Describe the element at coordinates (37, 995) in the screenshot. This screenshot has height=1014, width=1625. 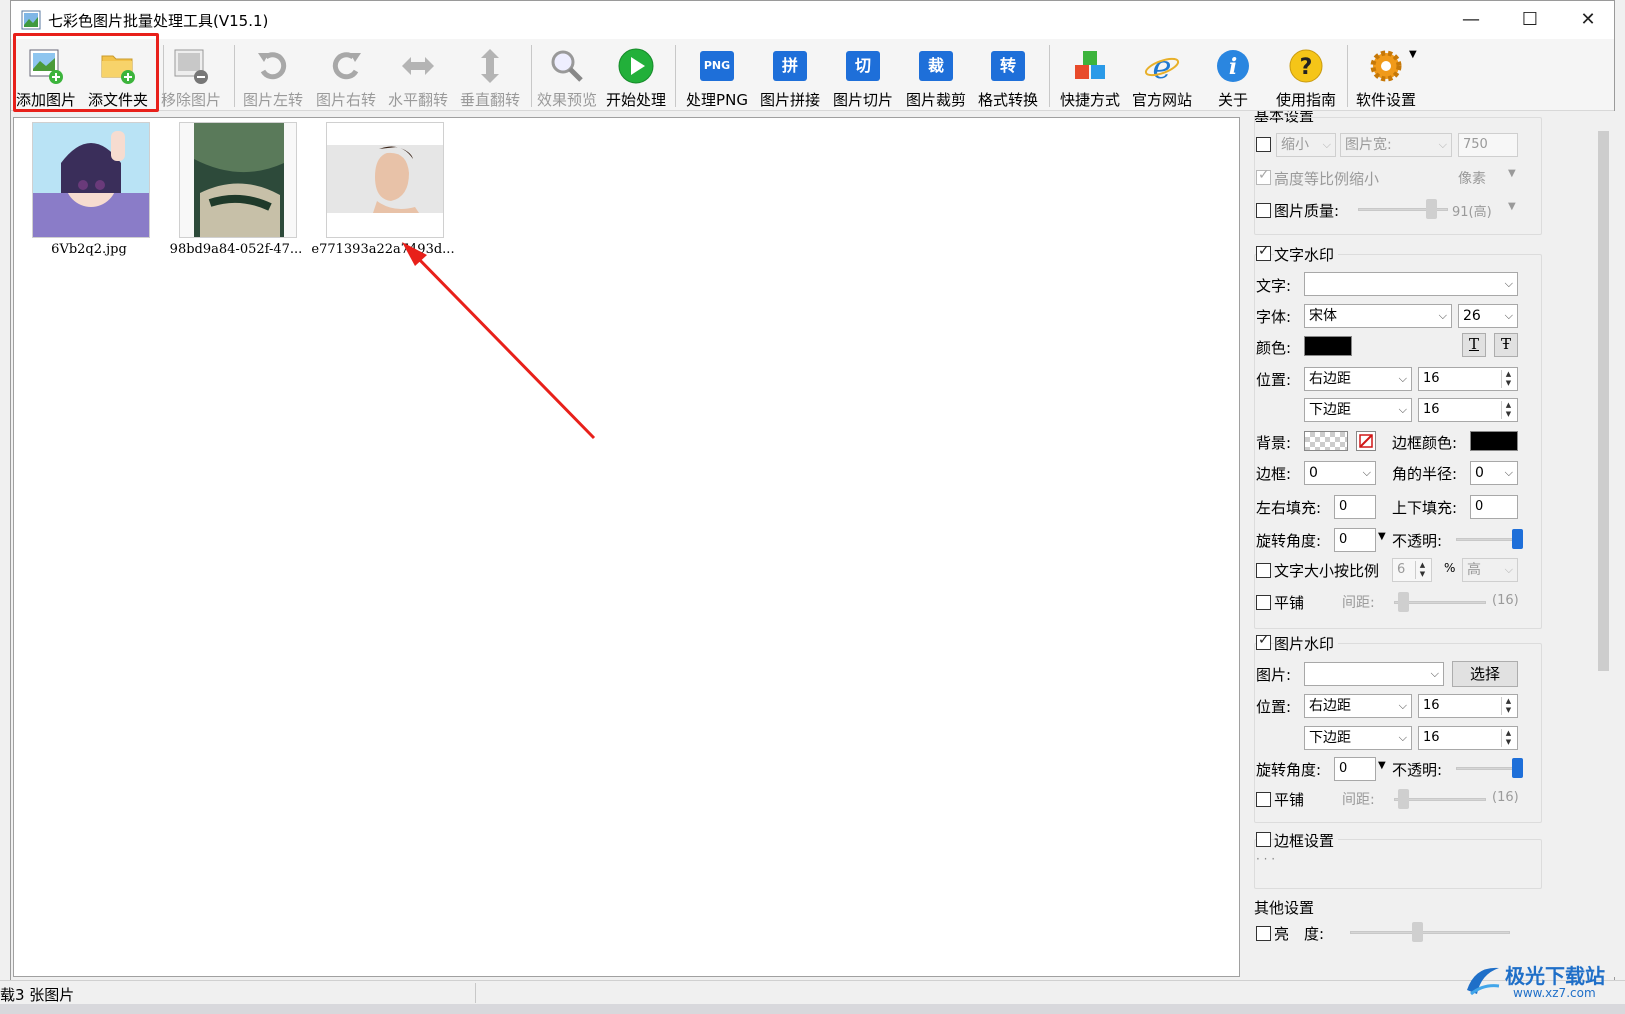
I see `status-text: 载3 张图片` at that location.